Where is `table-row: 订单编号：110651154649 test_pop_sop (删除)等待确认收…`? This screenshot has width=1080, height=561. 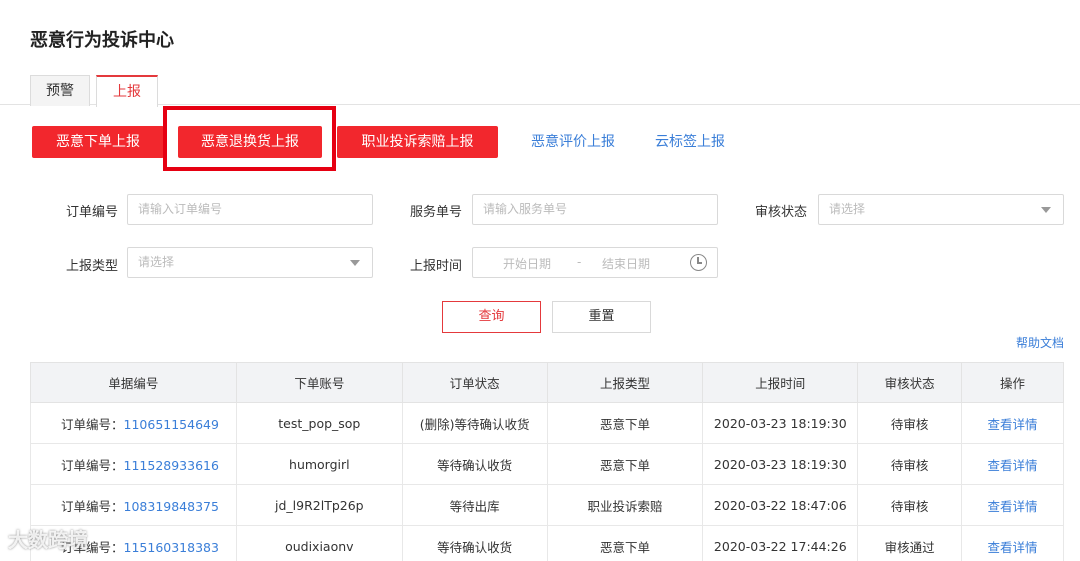
table-row: 订单编号：110651154649 test_pop_sop (删除)等待确认收… is located at coordinates (547, 423).